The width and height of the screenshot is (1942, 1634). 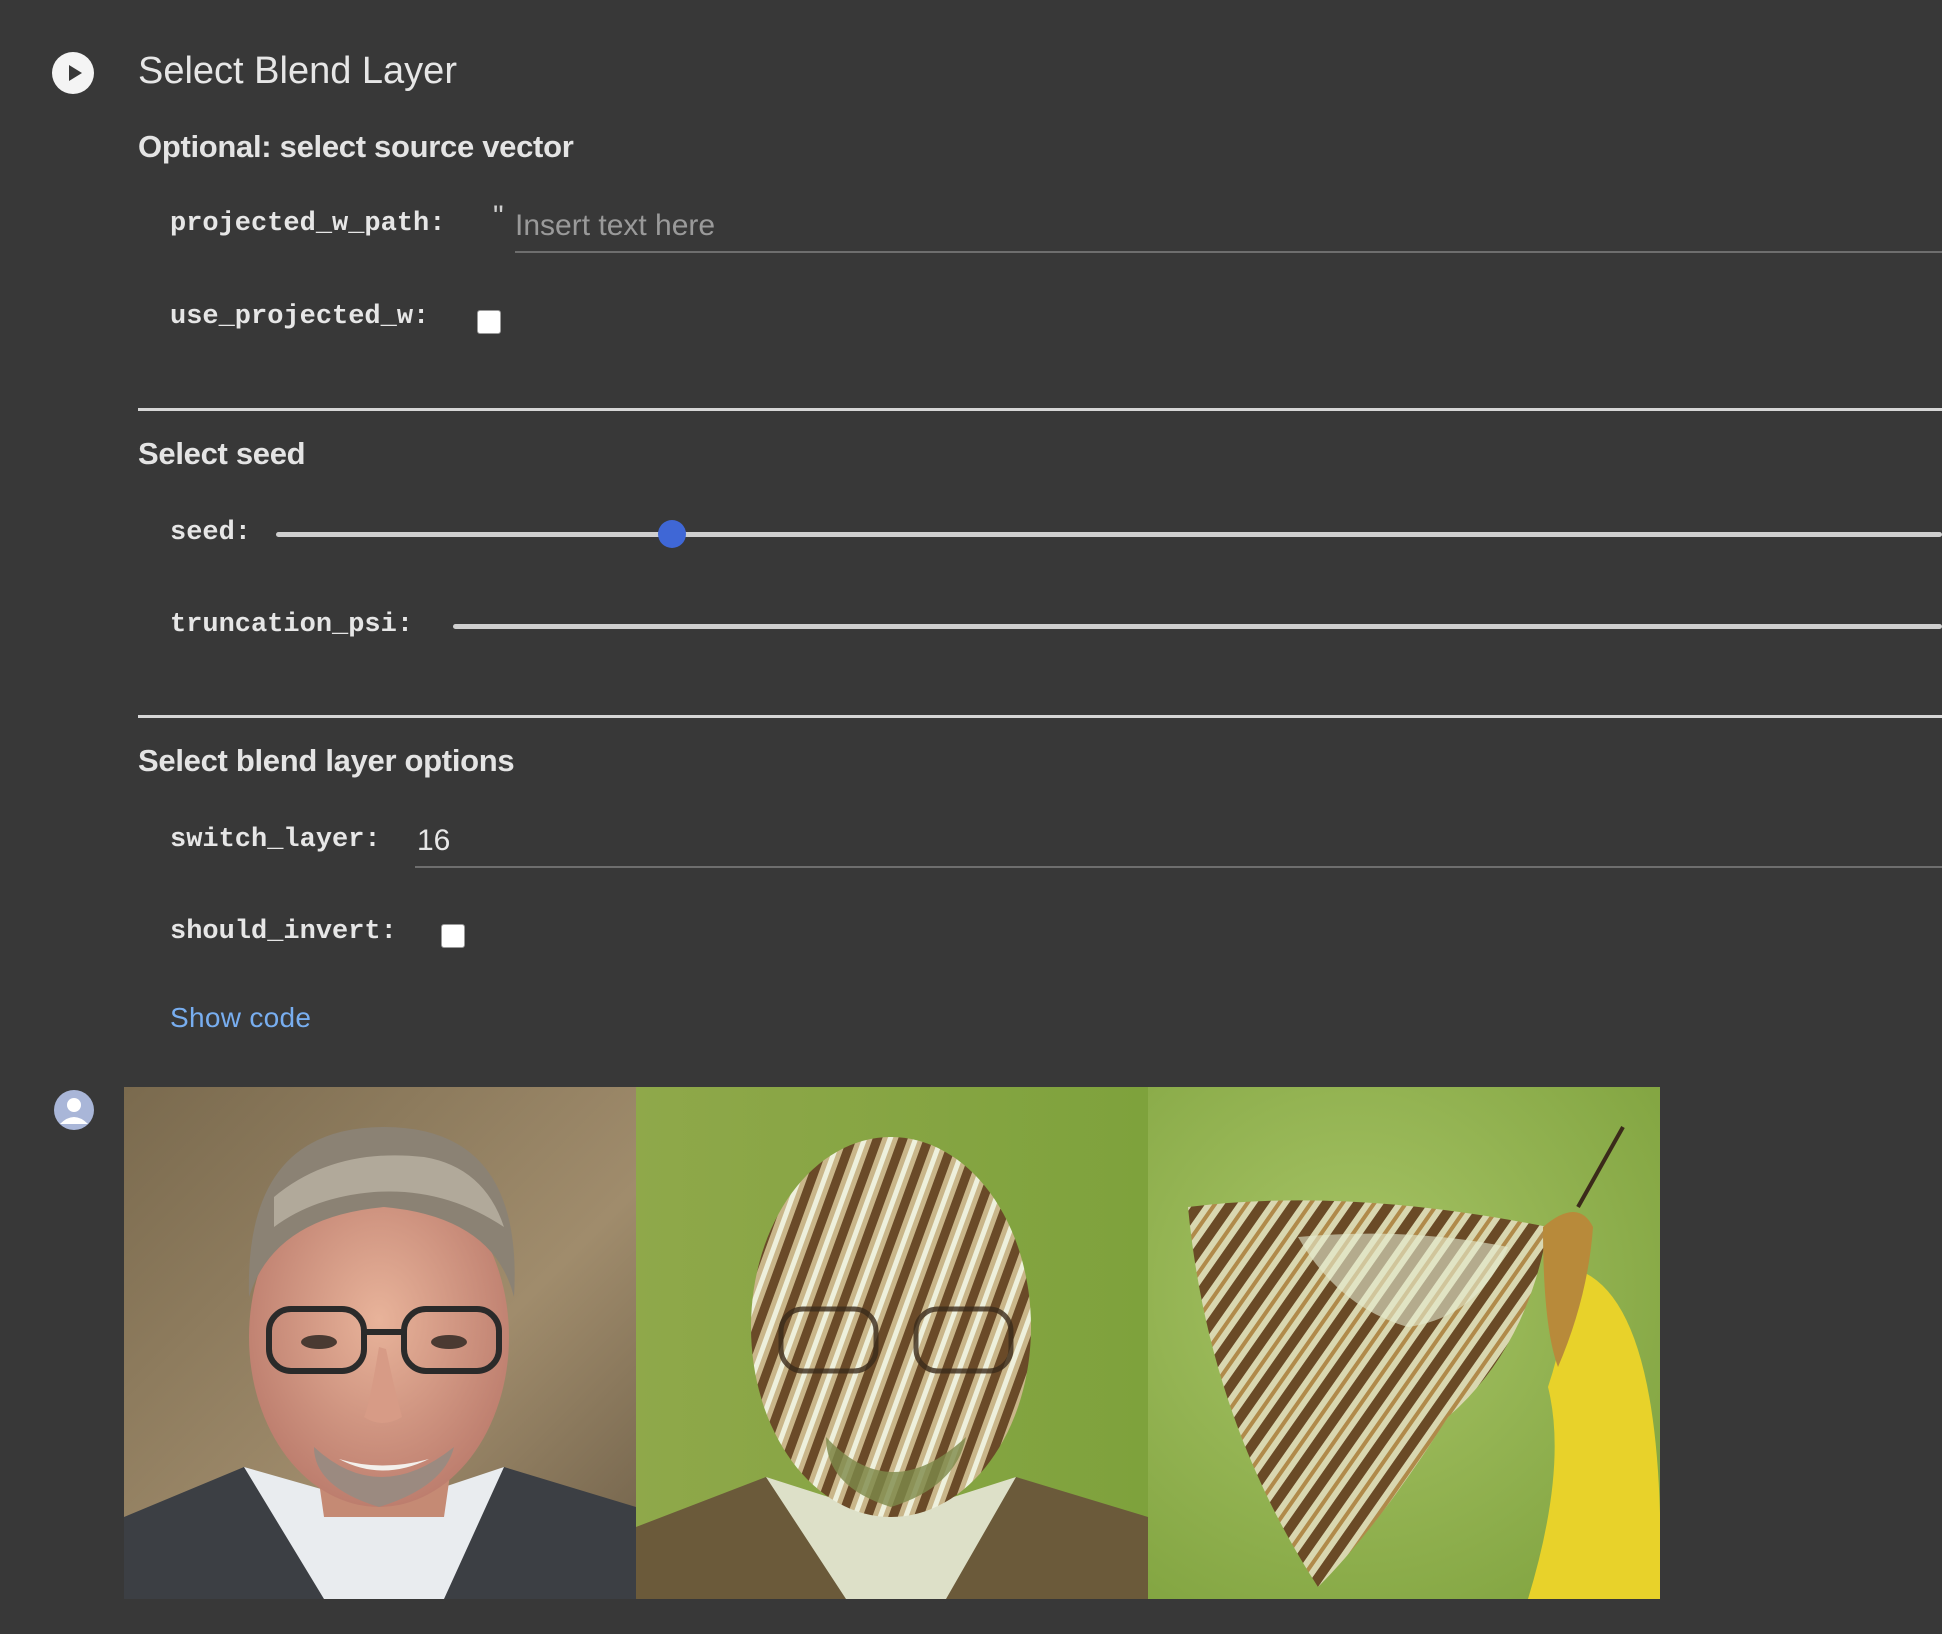 I want to click on truncation-psi-slider-track, so click(x=1197, y=626).